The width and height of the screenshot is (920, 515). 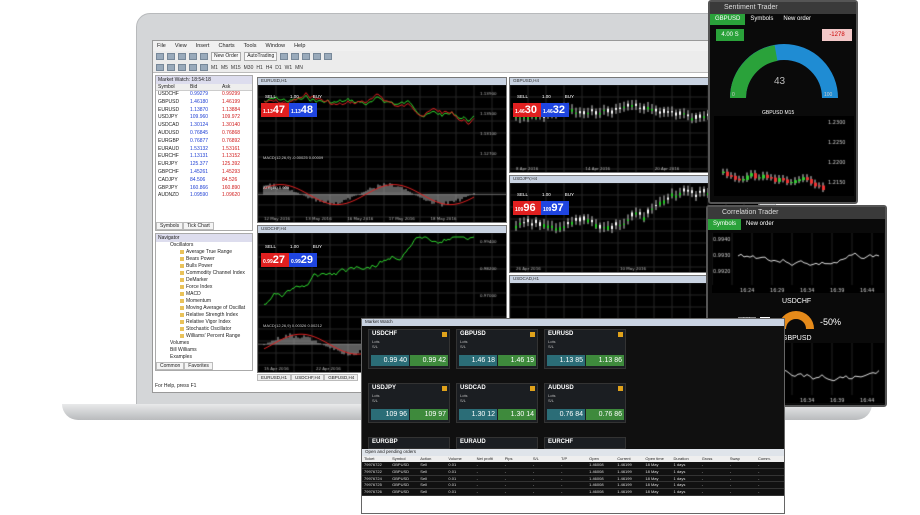 What do you see at coordinates (204, 95) in the screenshot?
I see `market-watch-row: USDCHF 0.99279 0.99299` at bounding box center [204, 95].